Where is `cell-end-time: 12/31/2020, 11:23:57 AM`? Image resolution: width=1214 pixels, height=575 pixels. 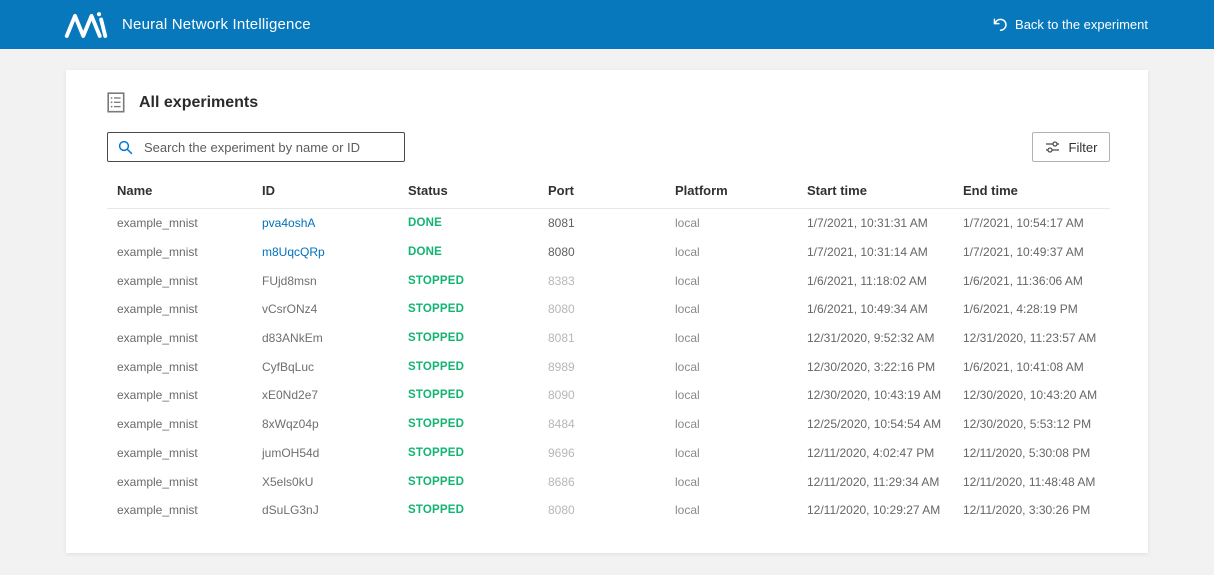 cell-end-time: 12/31/2020, 11:23:57 AM is located at coordinates (1030, 338).